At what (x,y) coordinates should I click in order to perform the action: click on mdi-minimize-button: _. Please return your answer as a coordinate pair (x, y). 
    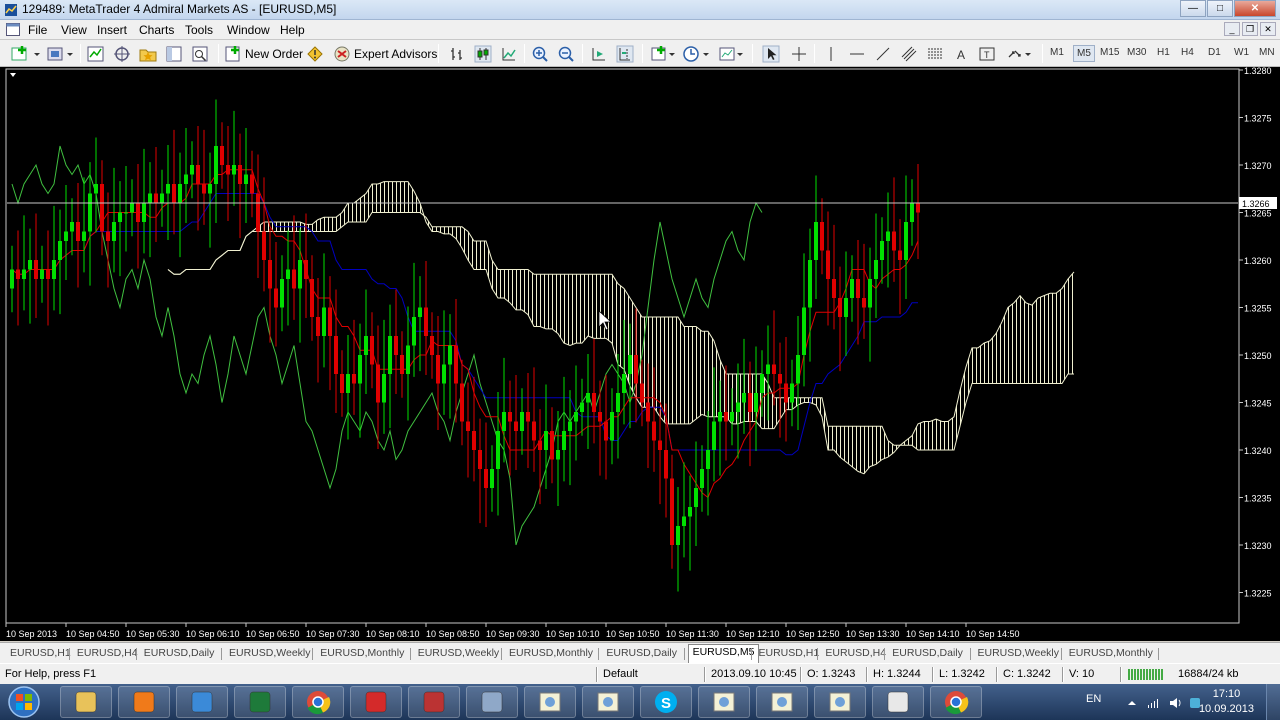
    Looking at the image, I should click on (1232, 29).